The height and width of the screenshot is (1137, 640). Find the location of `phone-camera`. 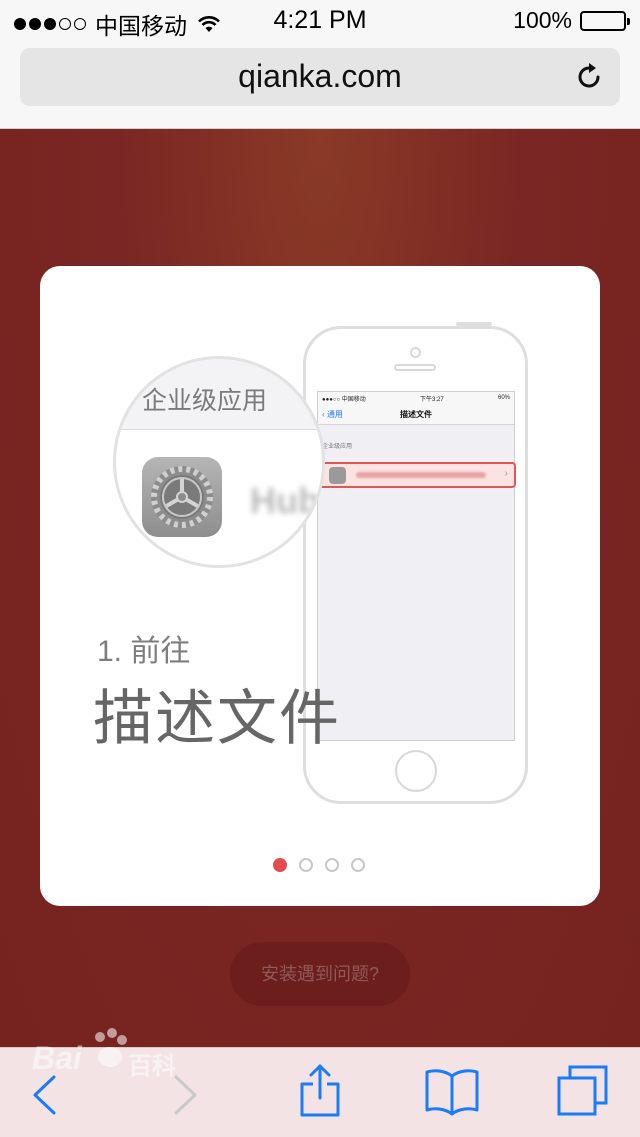

phone-camera is located at coordinates (415, 352).